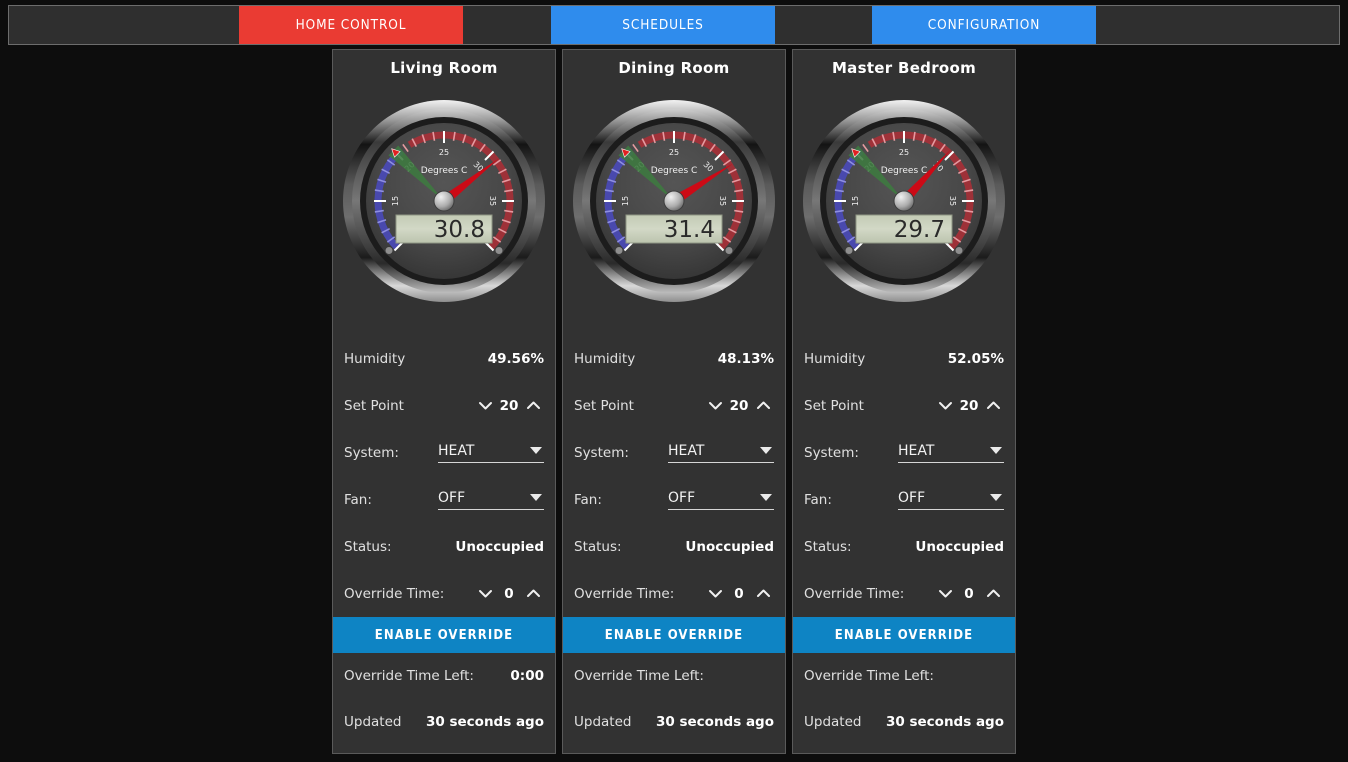 The width and height of the screenshot is (1348, 762). I want to click on panel-title: Dining Room, so click(674, 68).